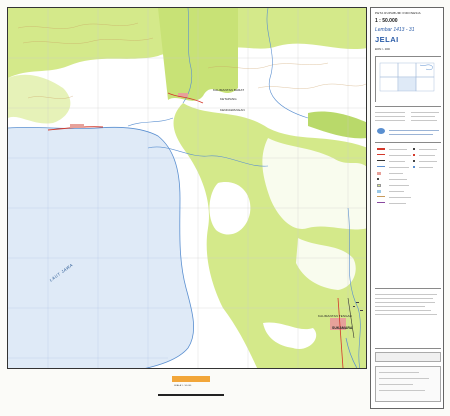  Describe the element at coordinates (408, 79) in the screenshot. I see `index-map` at that location.